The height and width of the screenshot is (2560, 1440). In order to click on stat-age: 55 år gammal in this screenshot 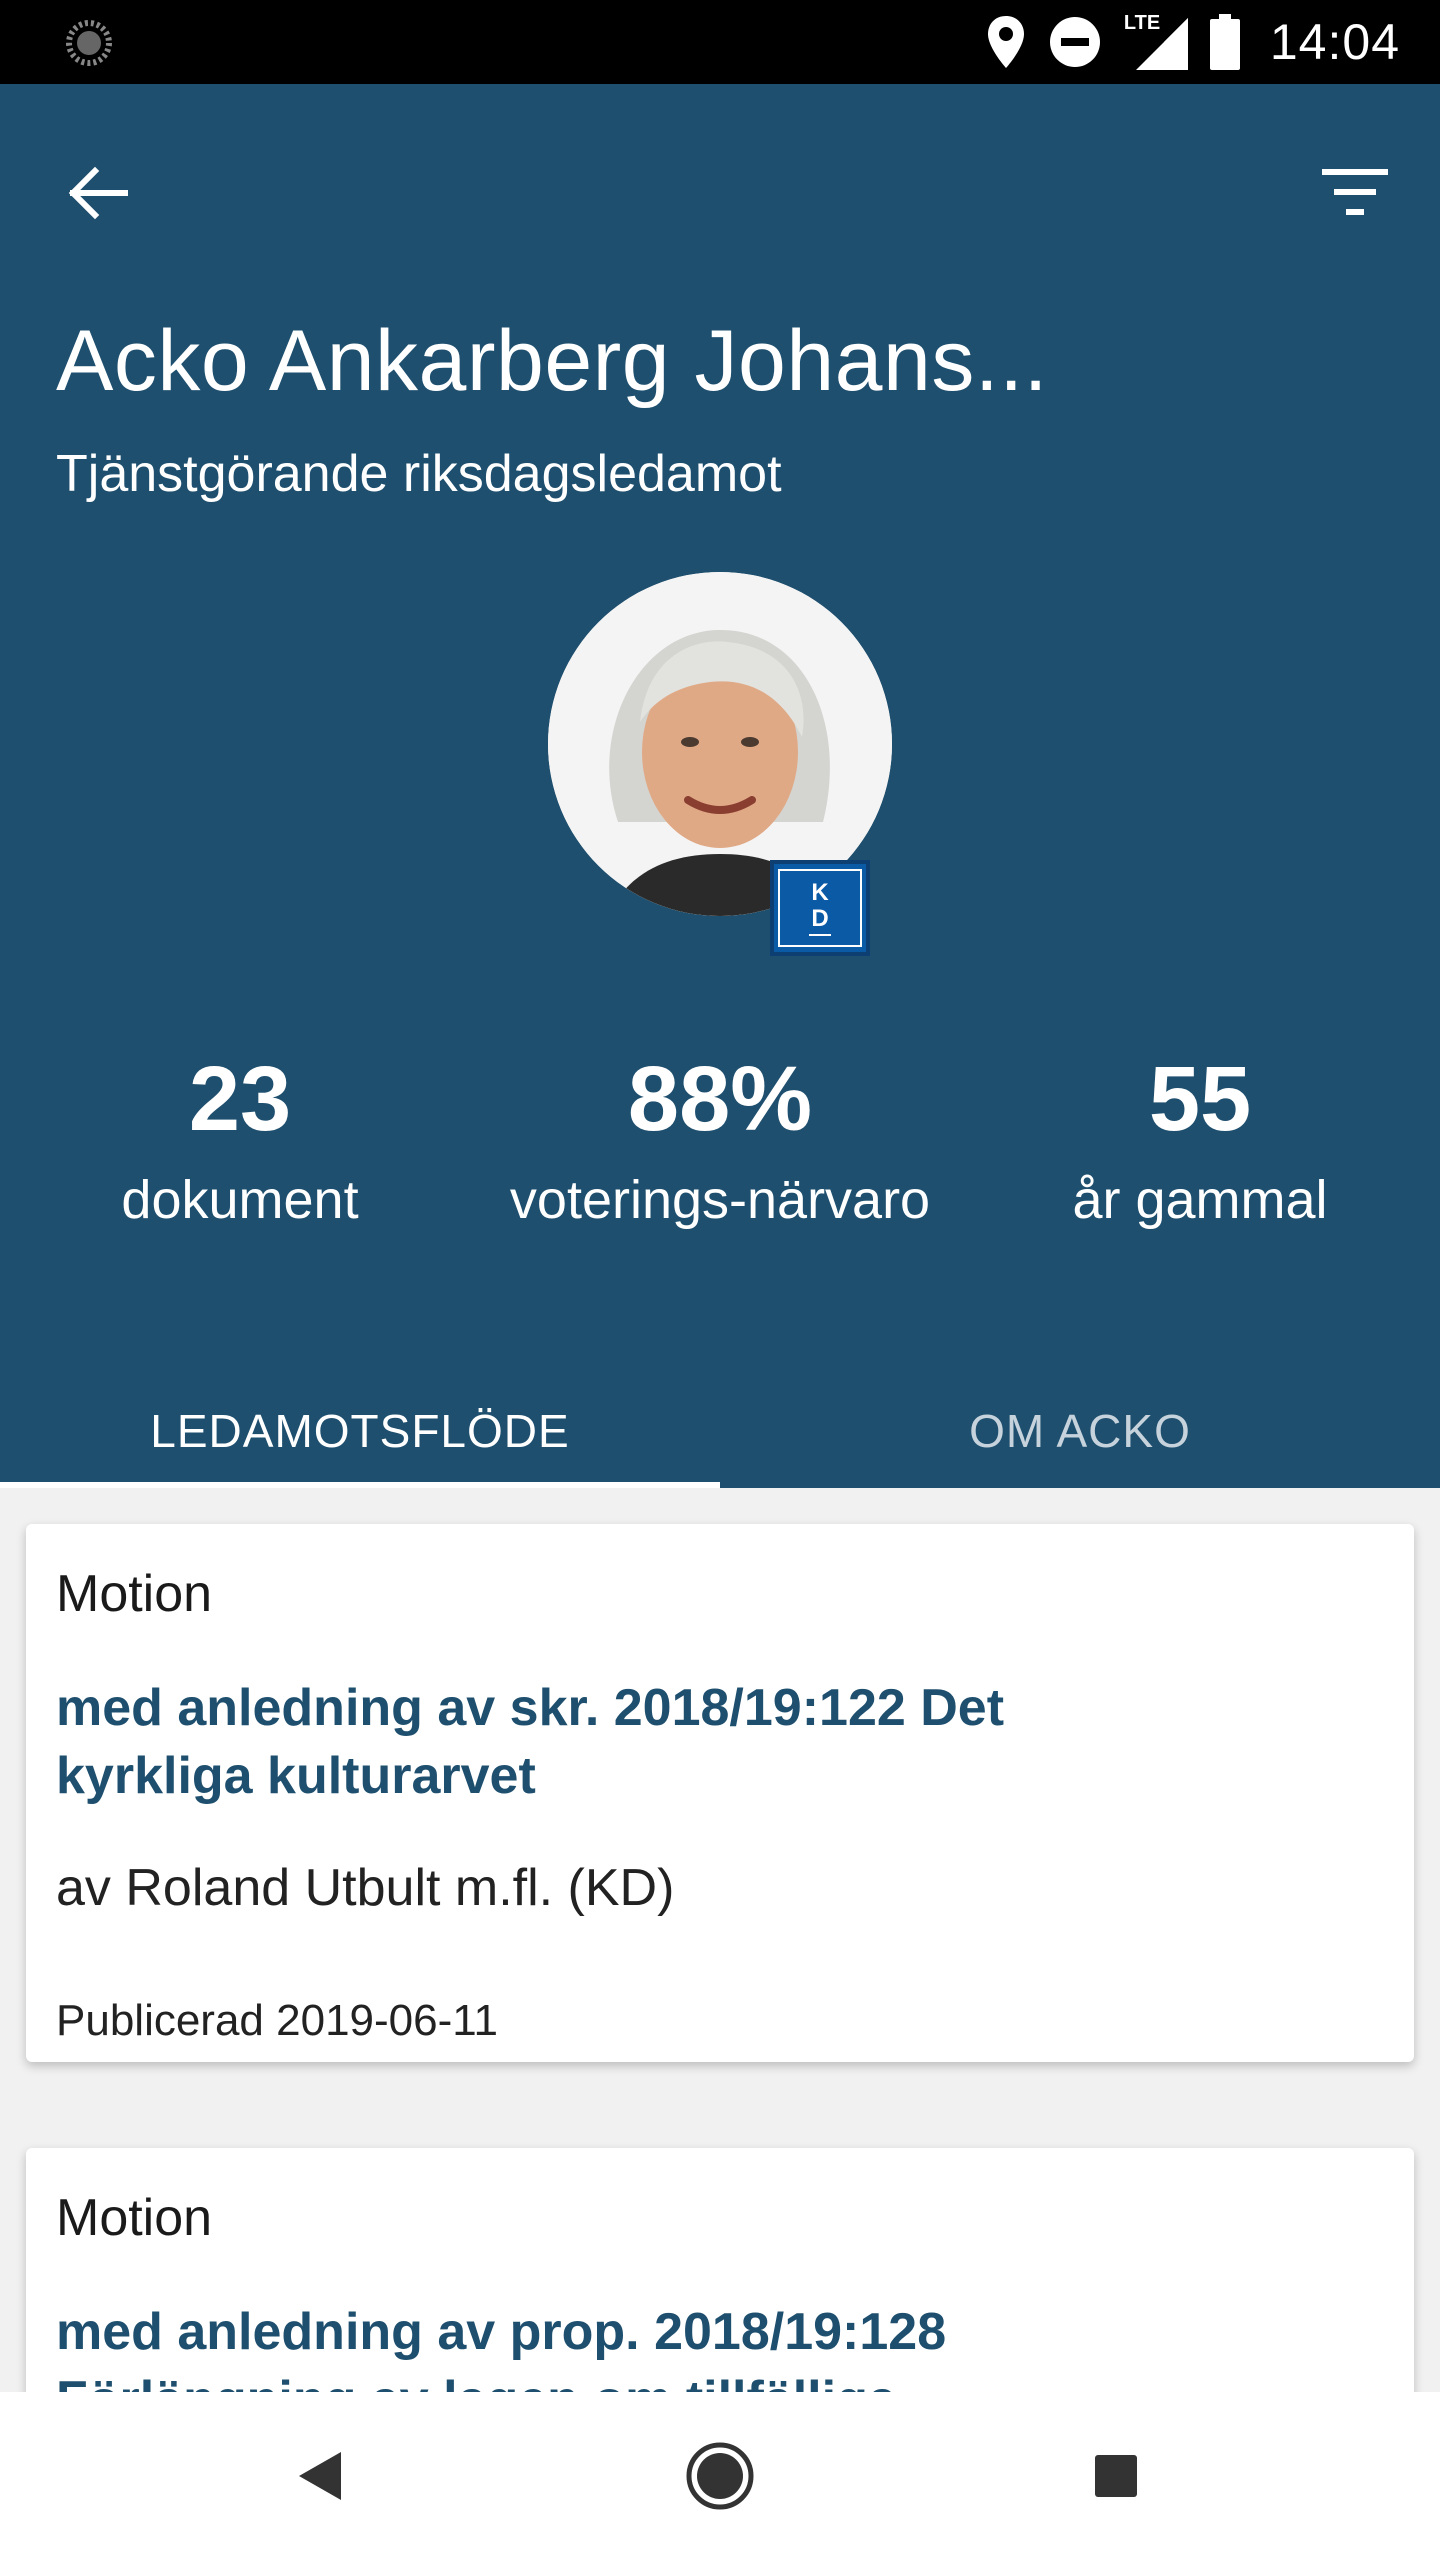, I will do `click(1200, 1142)`.